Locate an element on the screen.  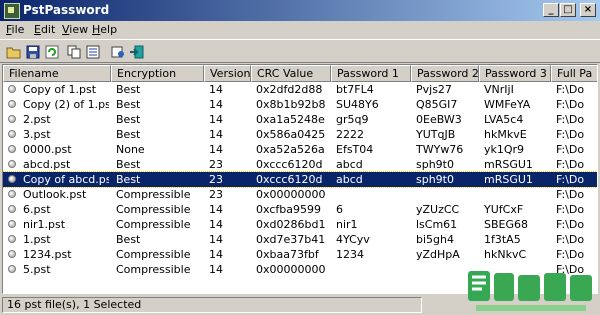
menu-view: View is located at coordinates (75, 29).